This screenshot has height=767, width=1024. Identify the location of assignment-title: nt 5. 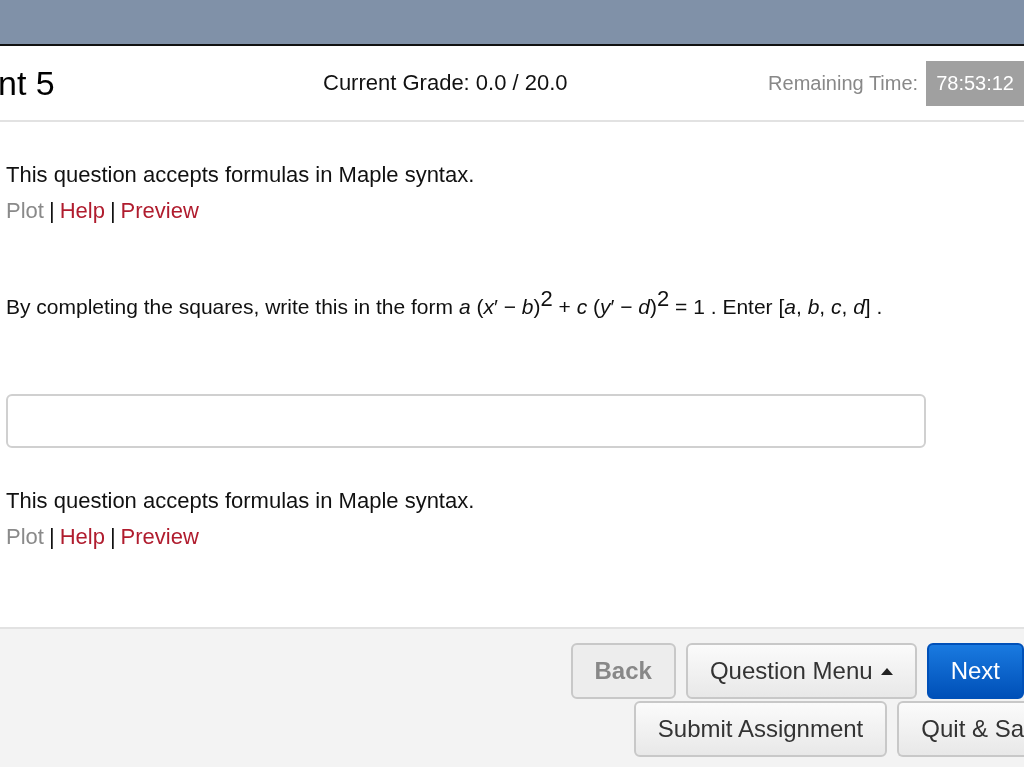
(28, 83).